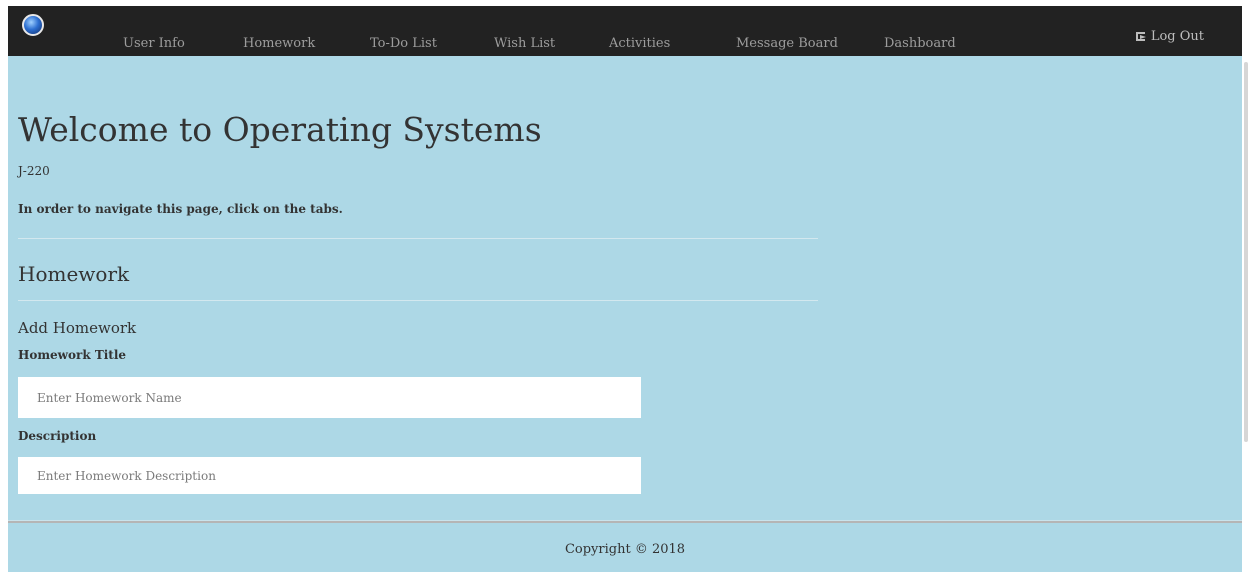  Describe the element at coordinates (72, 355) in the screenshot. I see `homework-title-label: Homework Title` at that location.